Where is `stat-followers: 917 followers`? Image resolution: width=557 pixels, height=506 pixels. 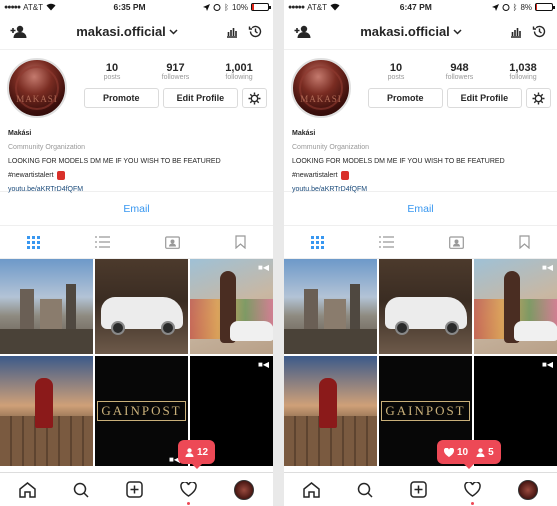 stat-followers: 917 followers is located at coordinates (176, 71).